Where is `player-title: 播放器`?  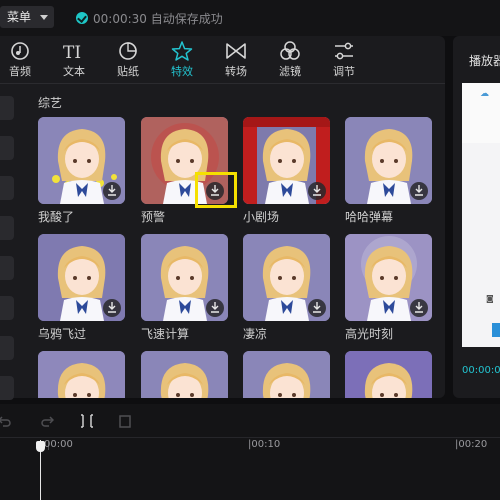
player-title: 播放器 is located at coordinates (484, 61).